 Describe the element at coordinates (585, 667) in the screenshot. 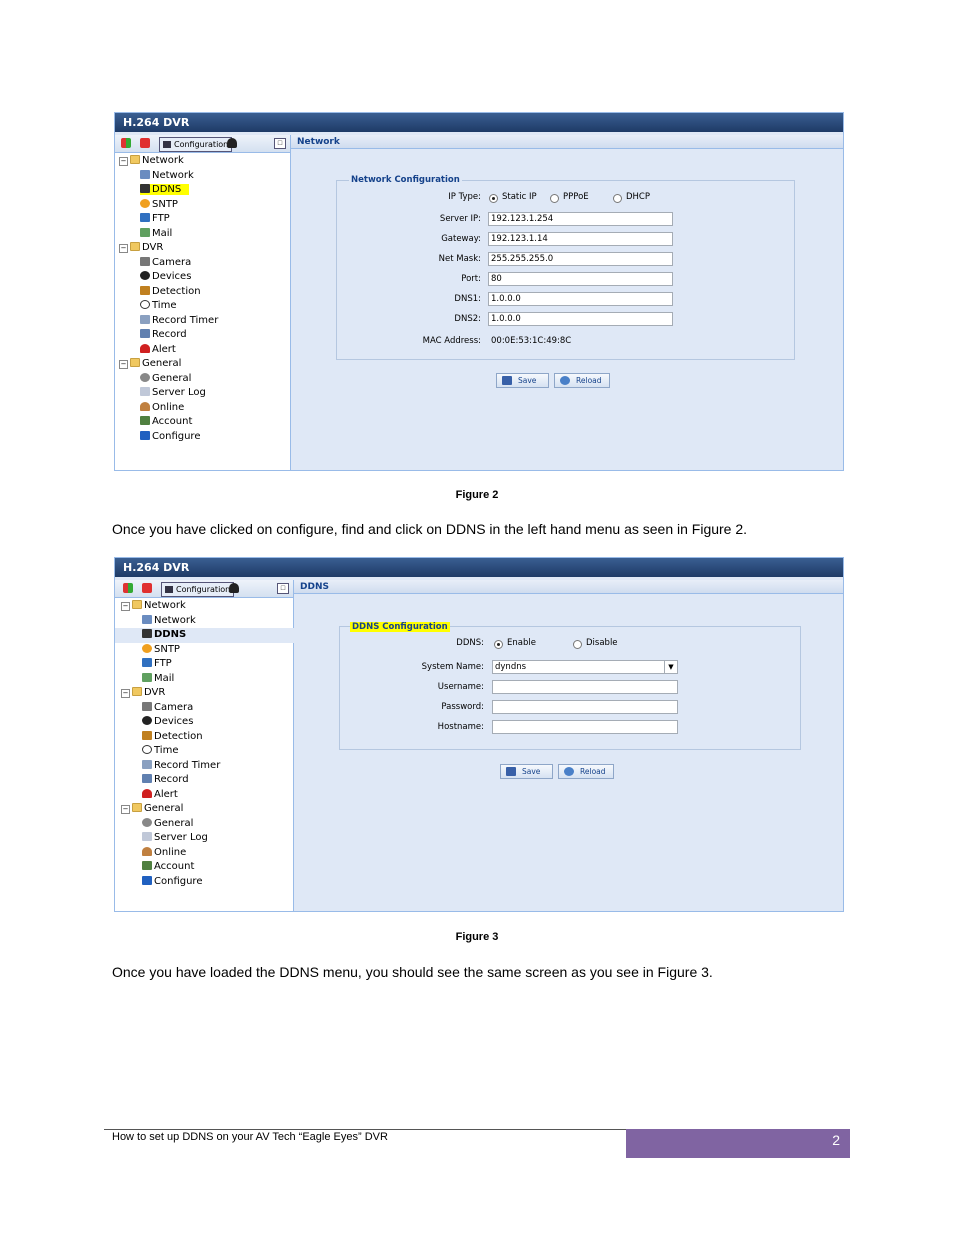

I see `system-name-select: dyndns ▼` at that location.